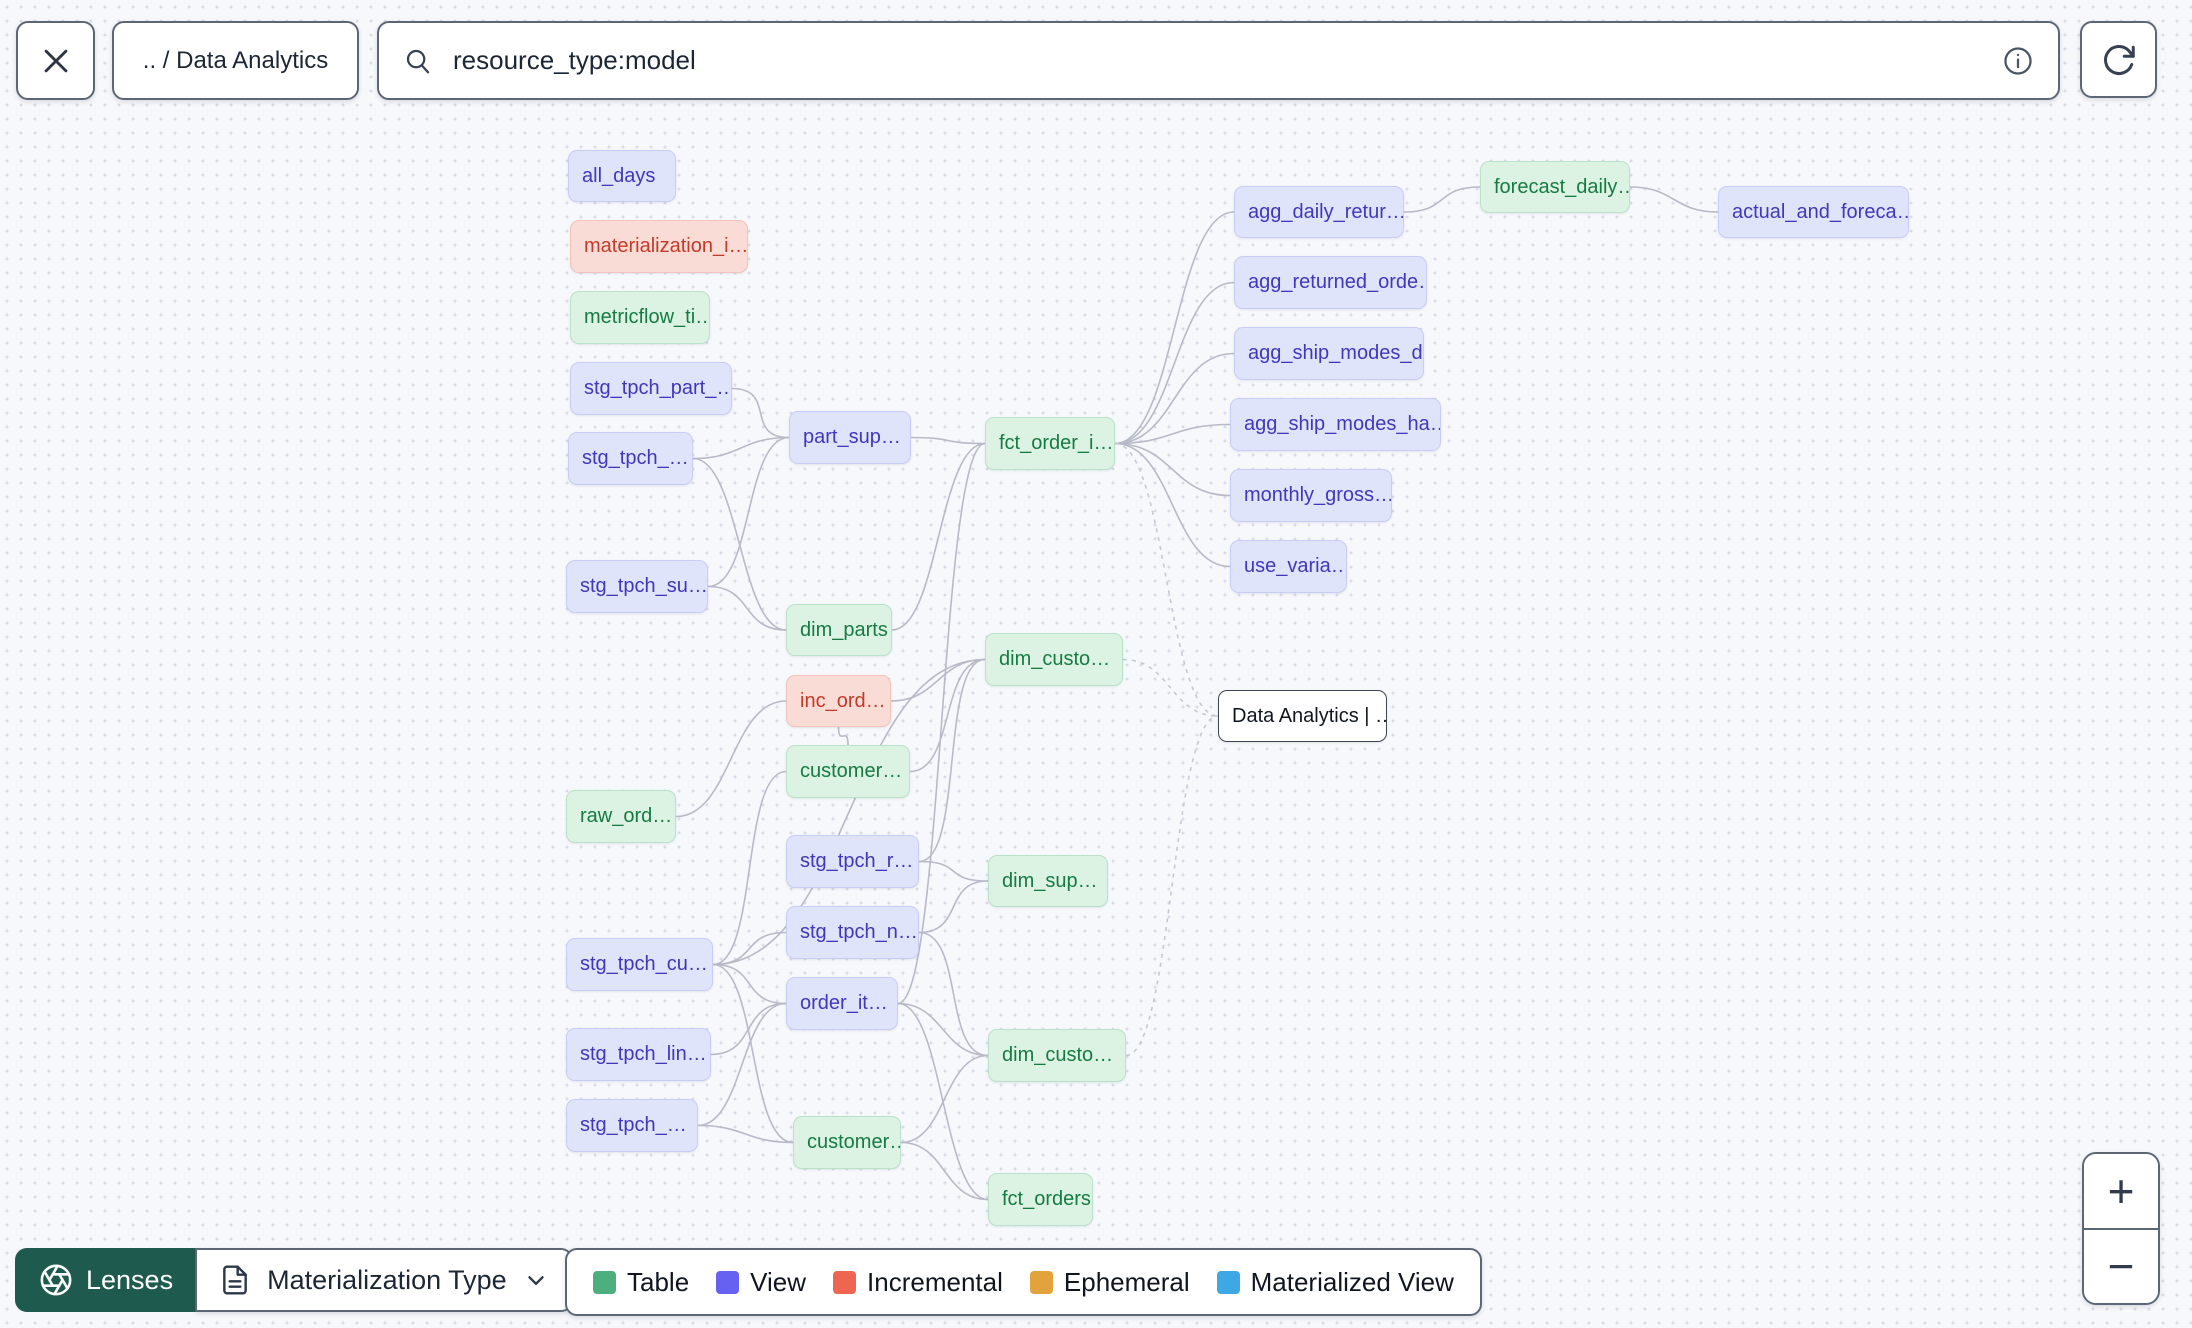 The height and width of the screenshot is (1328, 2192). What do you see at coordinates (387, 1279) in the screenshot?
I see `lens-selected-label: Materialization Type` at bounding box center [387, 1279].